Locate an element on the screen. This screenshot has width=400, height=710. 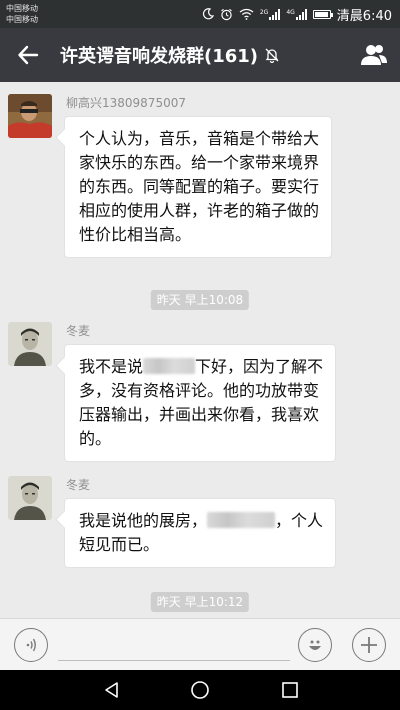
emoji-icon is located at coordinates (315, 645).